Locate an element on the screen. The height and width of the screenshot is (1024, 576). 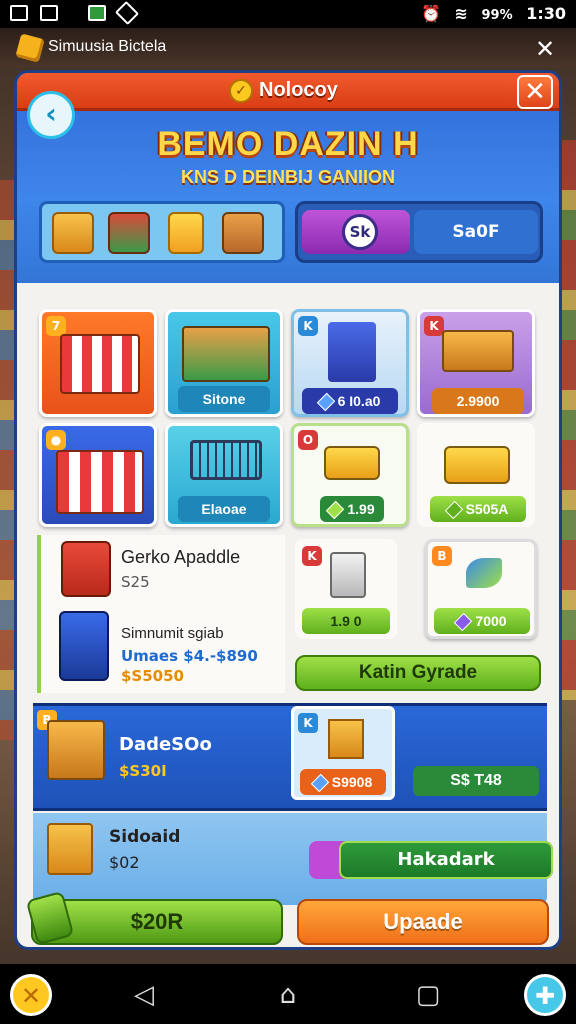
crate-icon is located at coordinates (346, 739).